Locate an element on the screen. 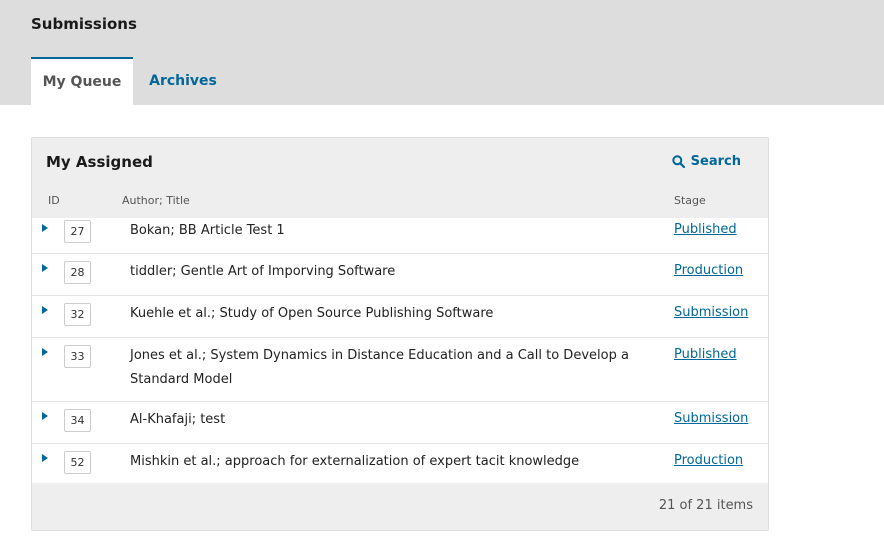  submission-id: 52 is located at coordinates (77, 462).